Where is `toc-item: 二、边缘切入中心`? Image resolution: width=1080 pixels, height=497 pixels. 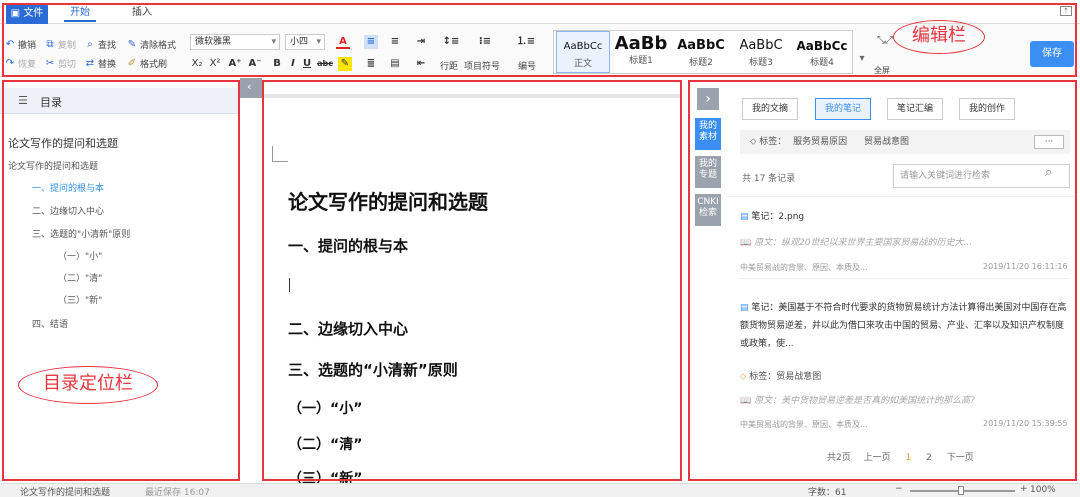 toc-item: 二、边缘切入中心 is located at coordinates (68, 210).